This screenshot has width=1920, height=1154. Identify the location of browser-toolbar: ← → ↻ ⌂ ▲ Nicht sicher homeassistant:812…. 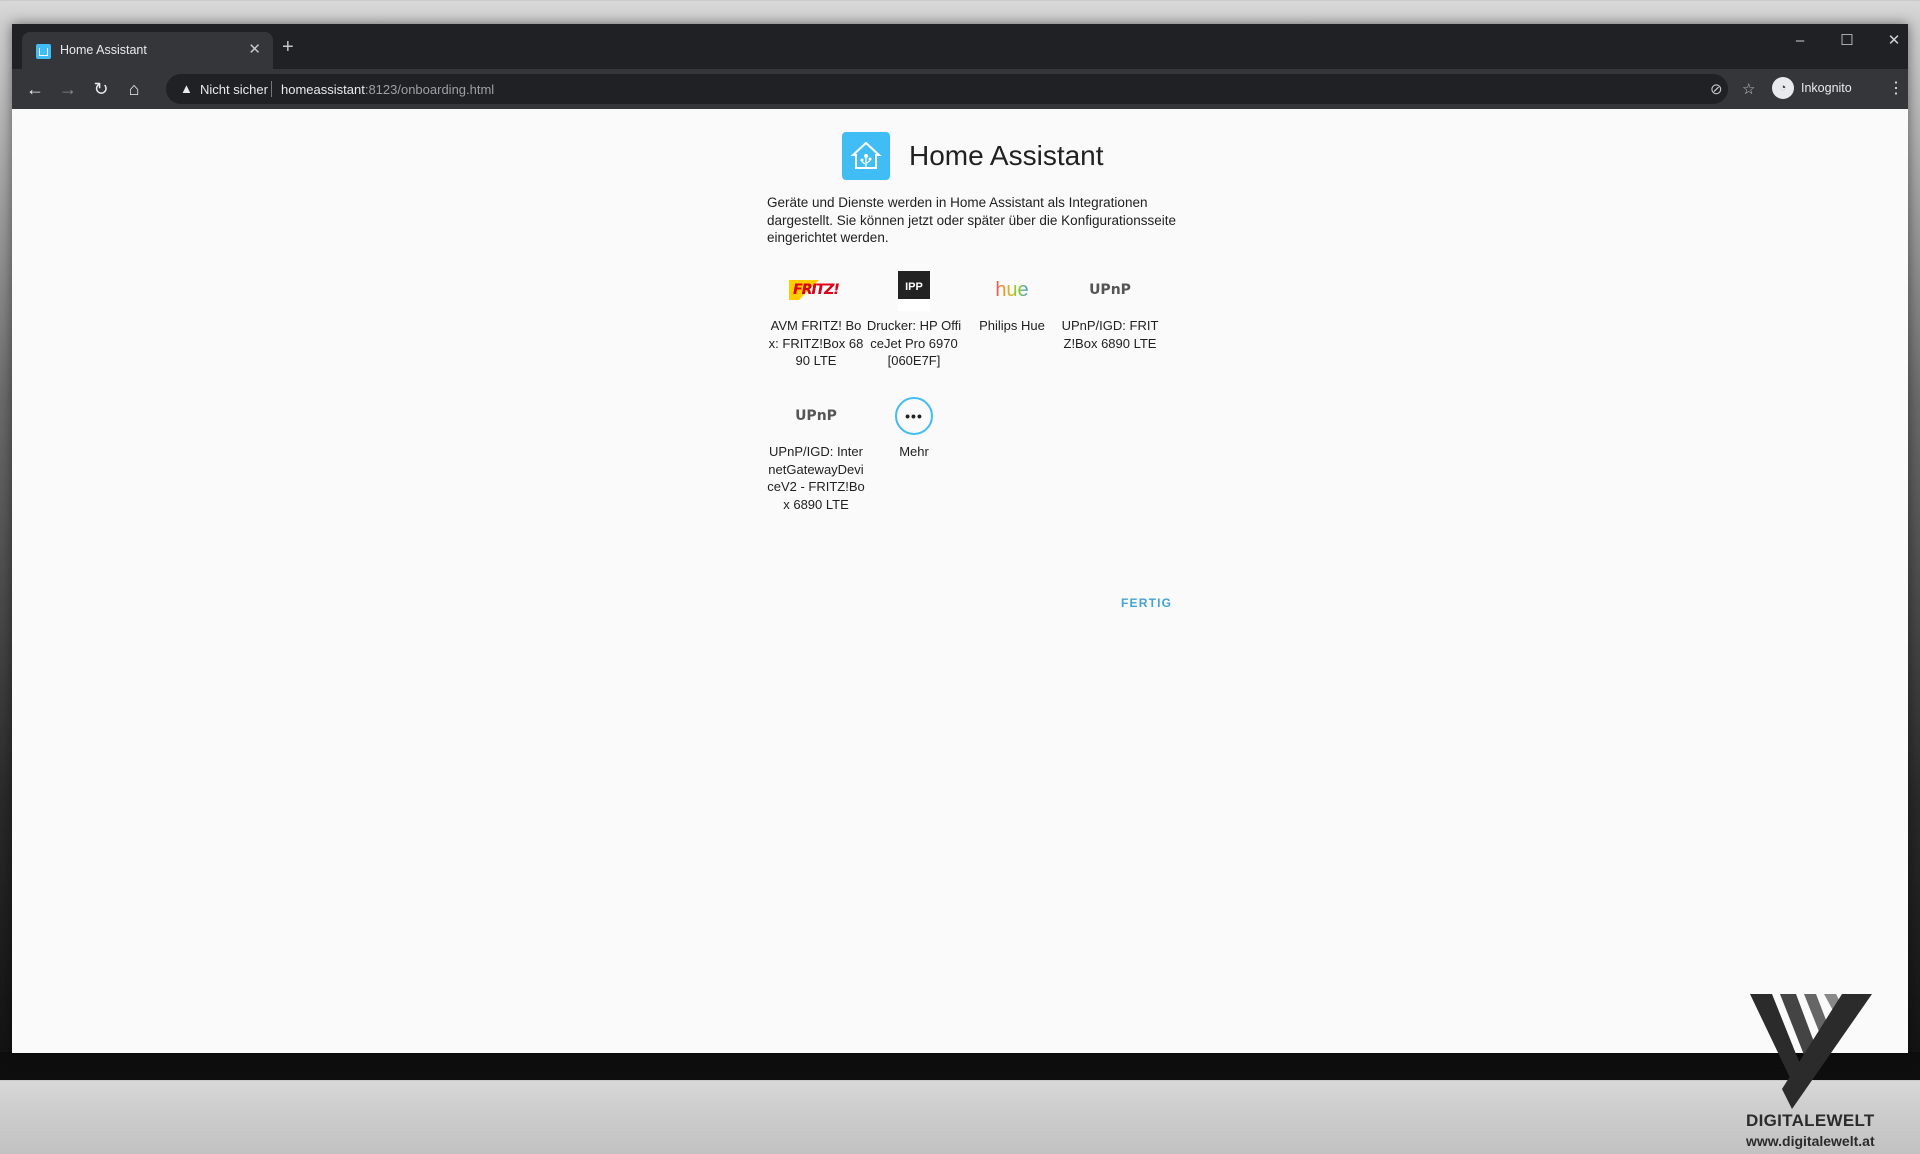
(960, 89).